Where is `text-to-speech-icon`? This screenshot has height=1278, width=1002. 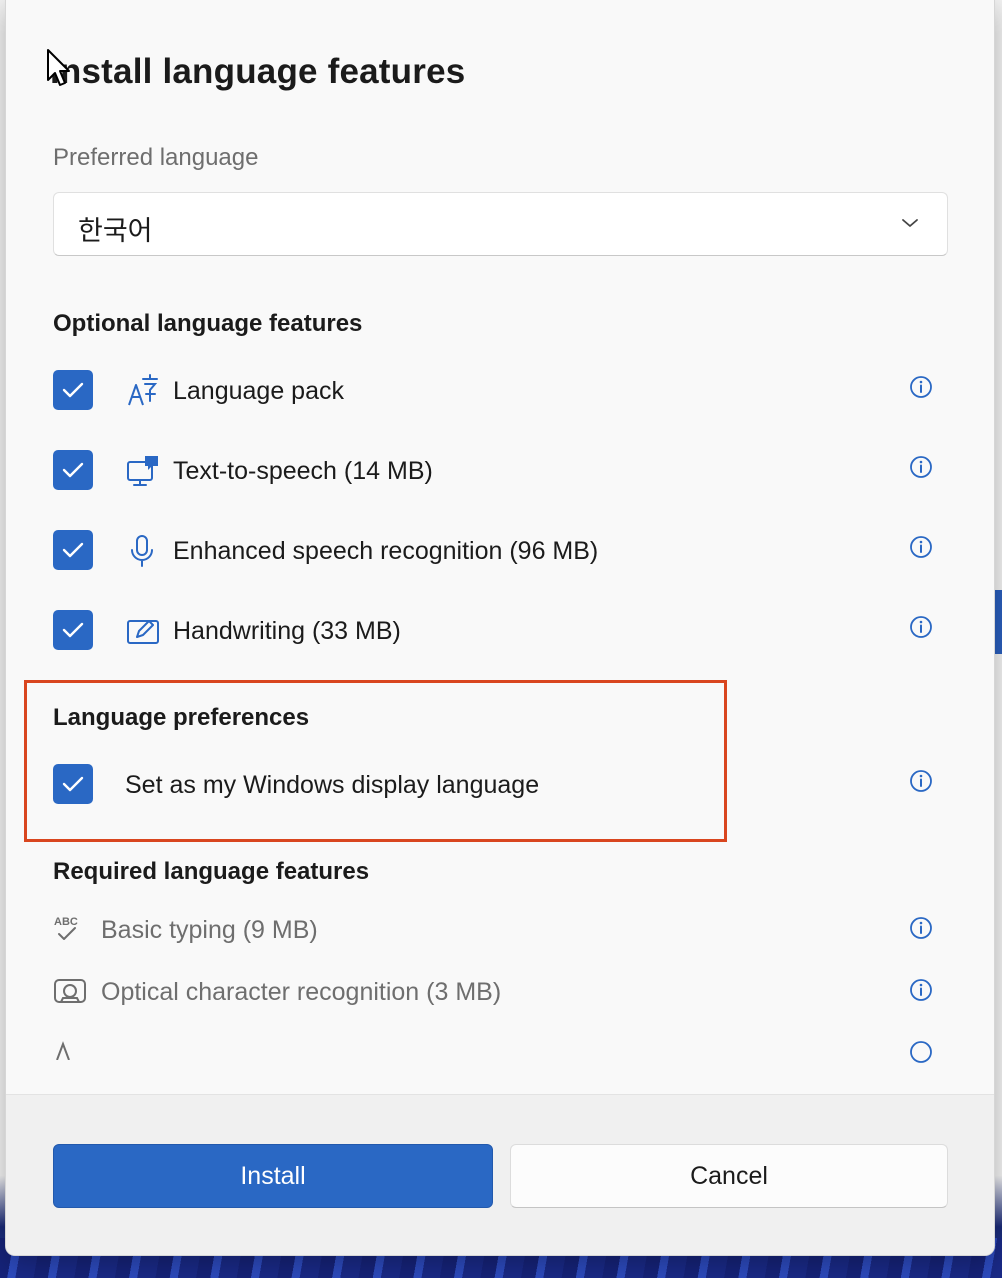 text-to-speech-icon is located at coordinates (142, 471).